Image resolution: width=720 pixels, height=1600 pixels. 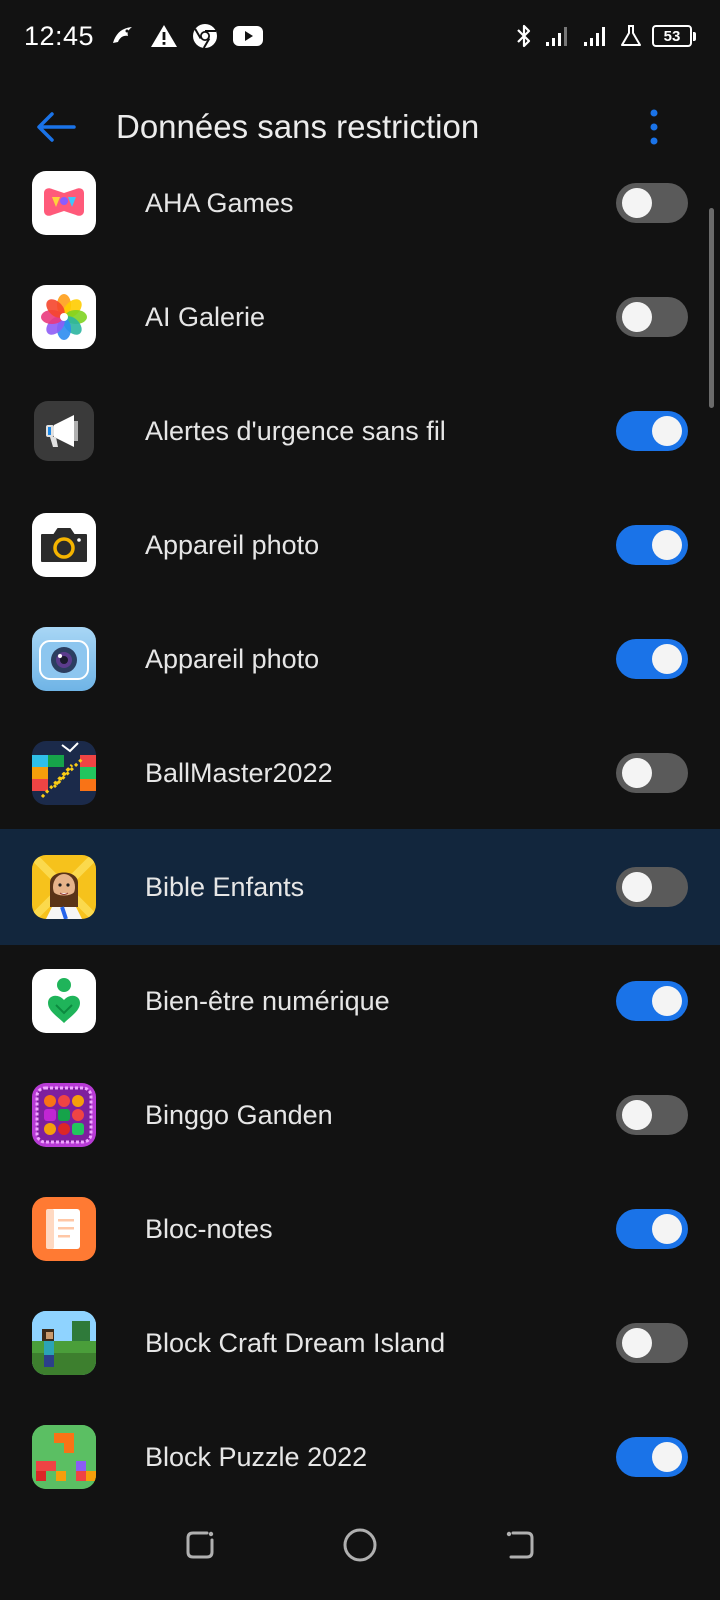 I want to click on arrow-left-icon, so click(x=56, y=127).